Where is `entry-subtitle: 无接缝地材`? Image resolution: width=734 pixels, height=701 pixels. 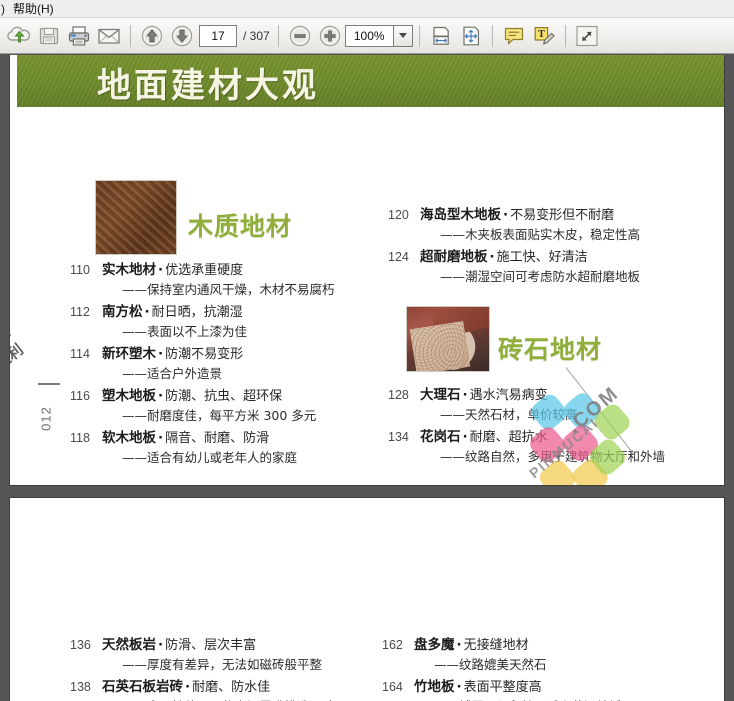 entry-subtitle: 无接缝地材 is located at coordinates (496, 645).